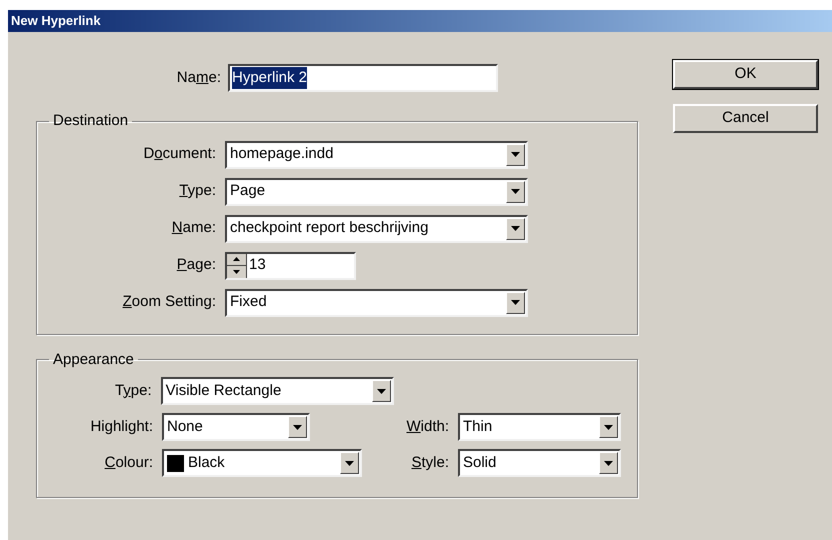  I want to click on dropdown-field: Visible Rectangle, so click(277, 391).